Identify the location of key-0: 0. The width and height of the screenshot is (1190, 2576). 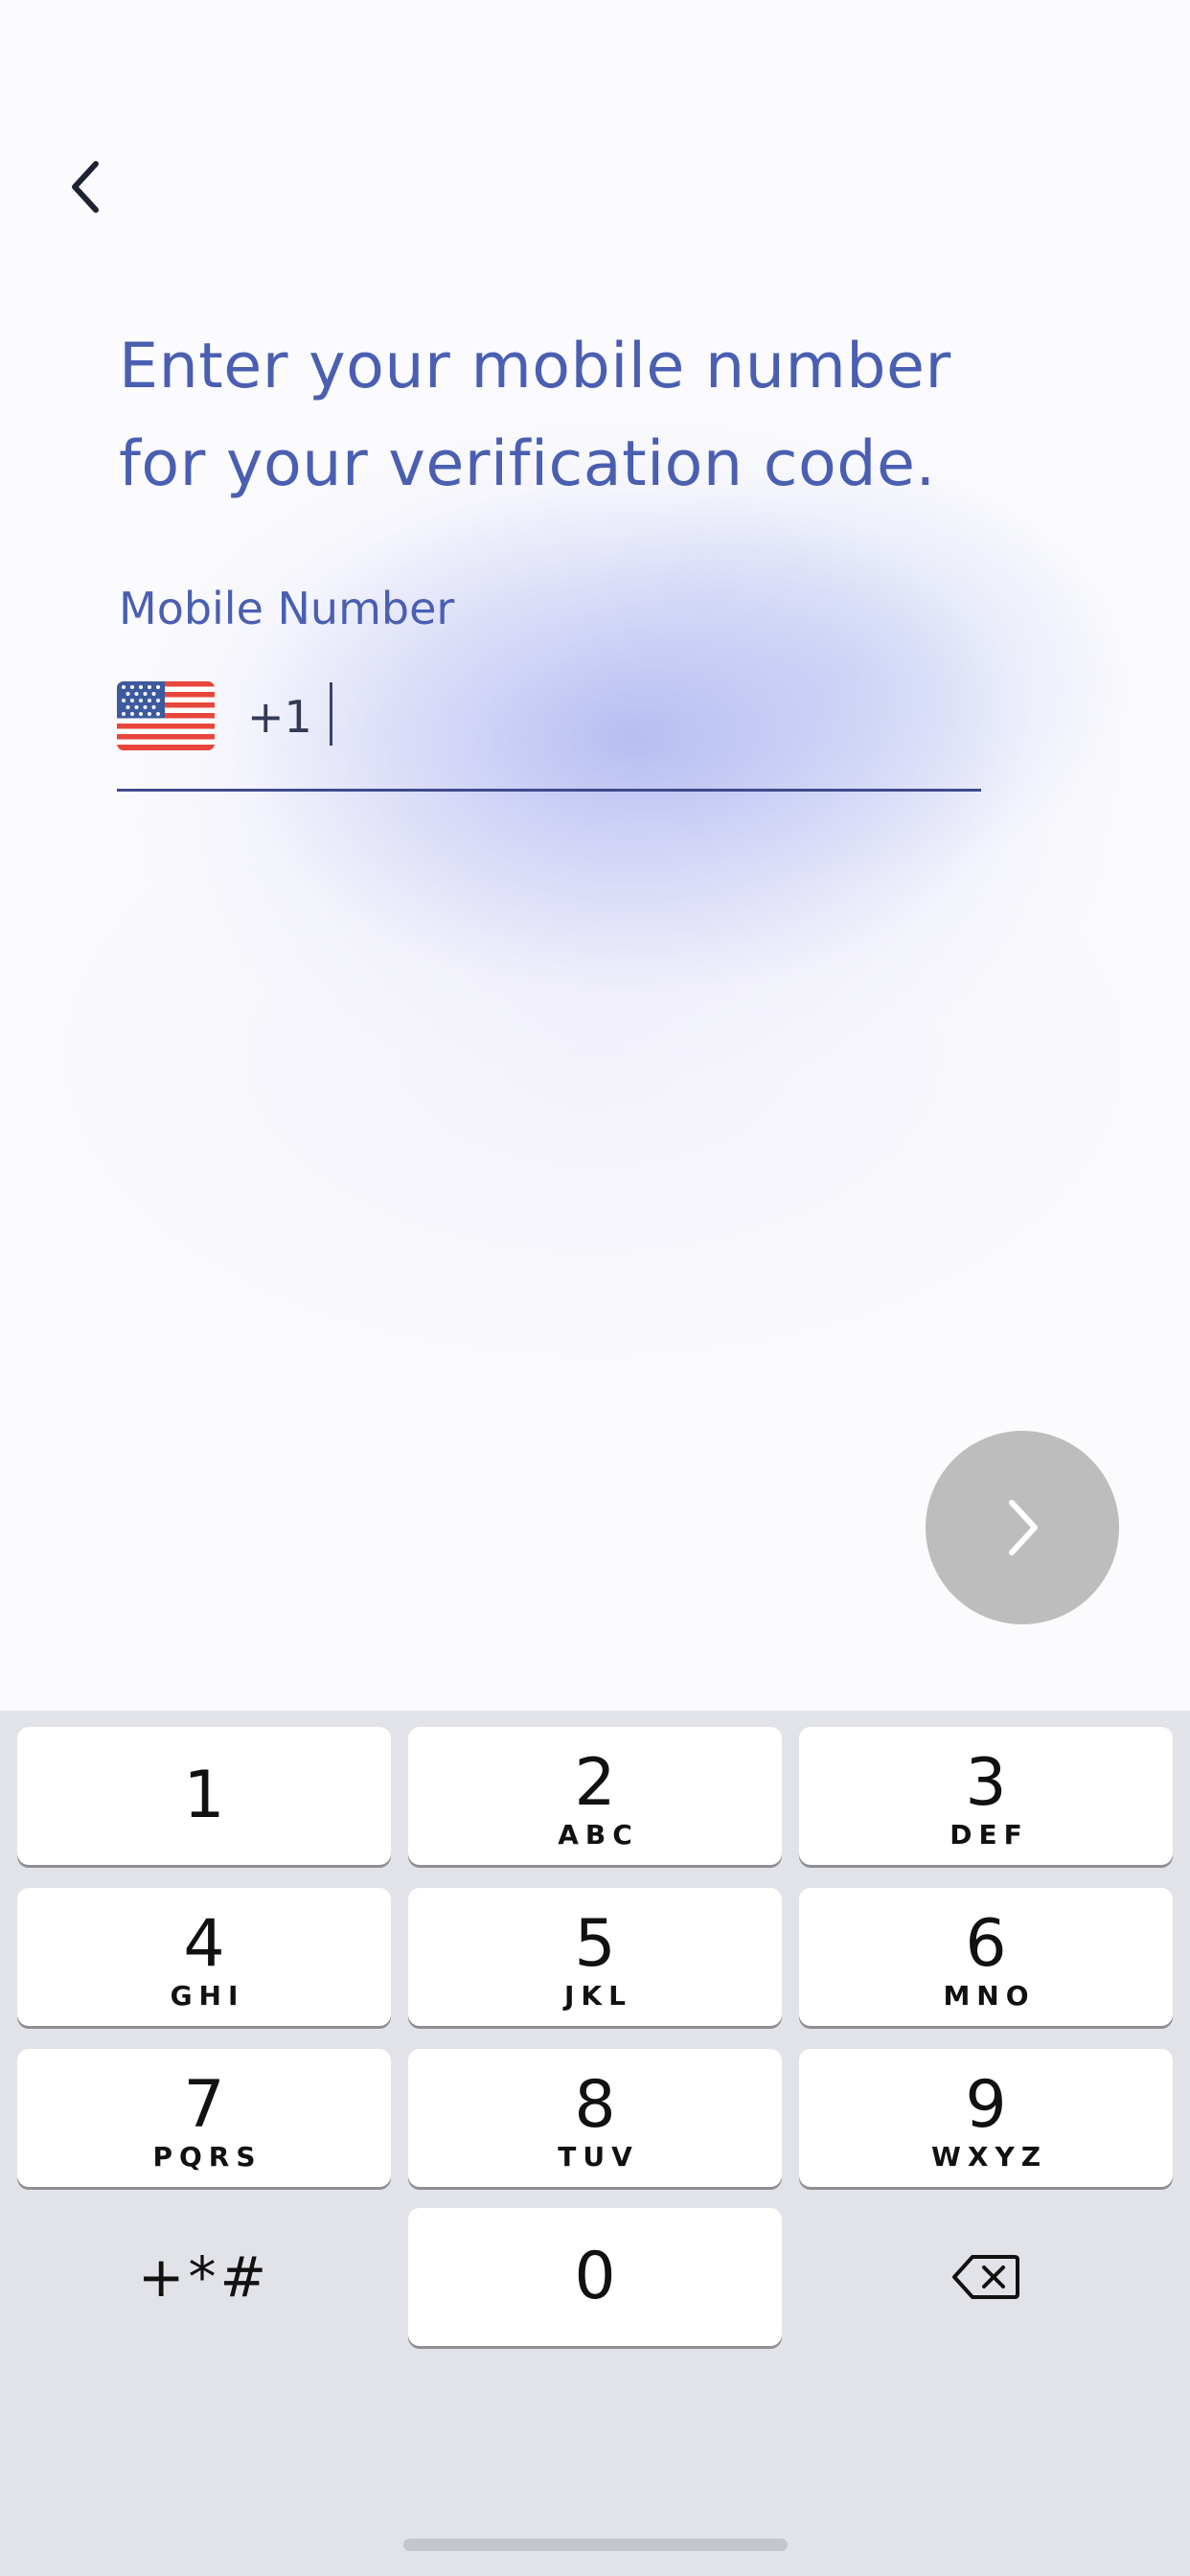
(595, 2277).